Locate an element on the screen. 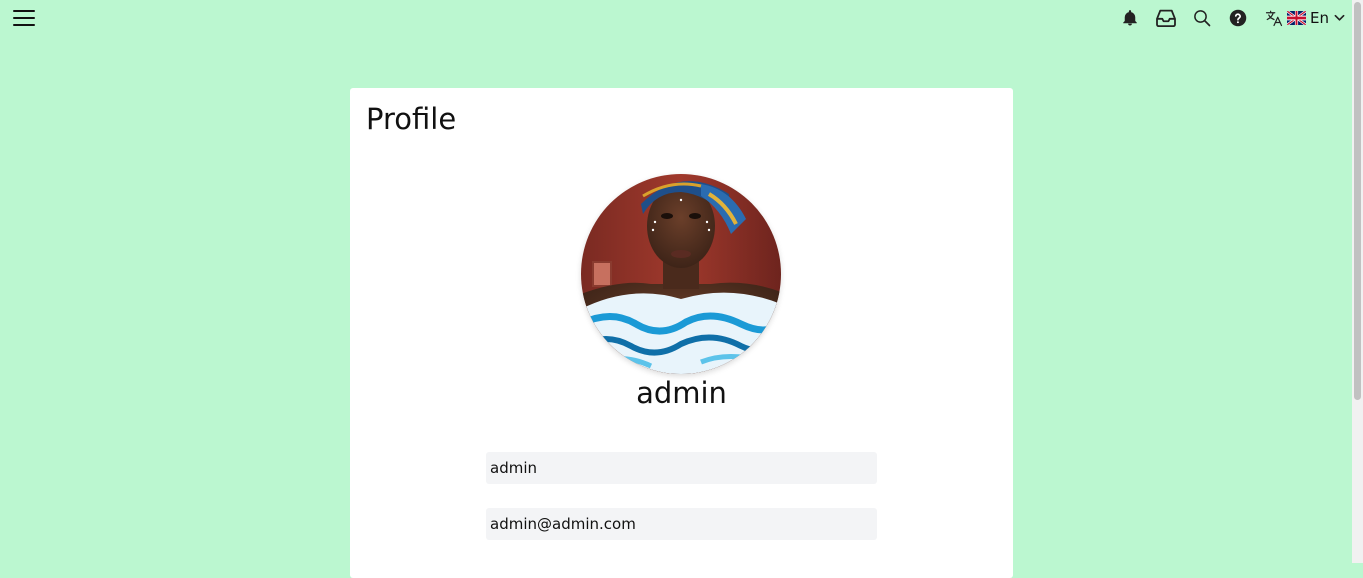 The image size is (1363, 578). username-field is located at coordinates (681, 468).